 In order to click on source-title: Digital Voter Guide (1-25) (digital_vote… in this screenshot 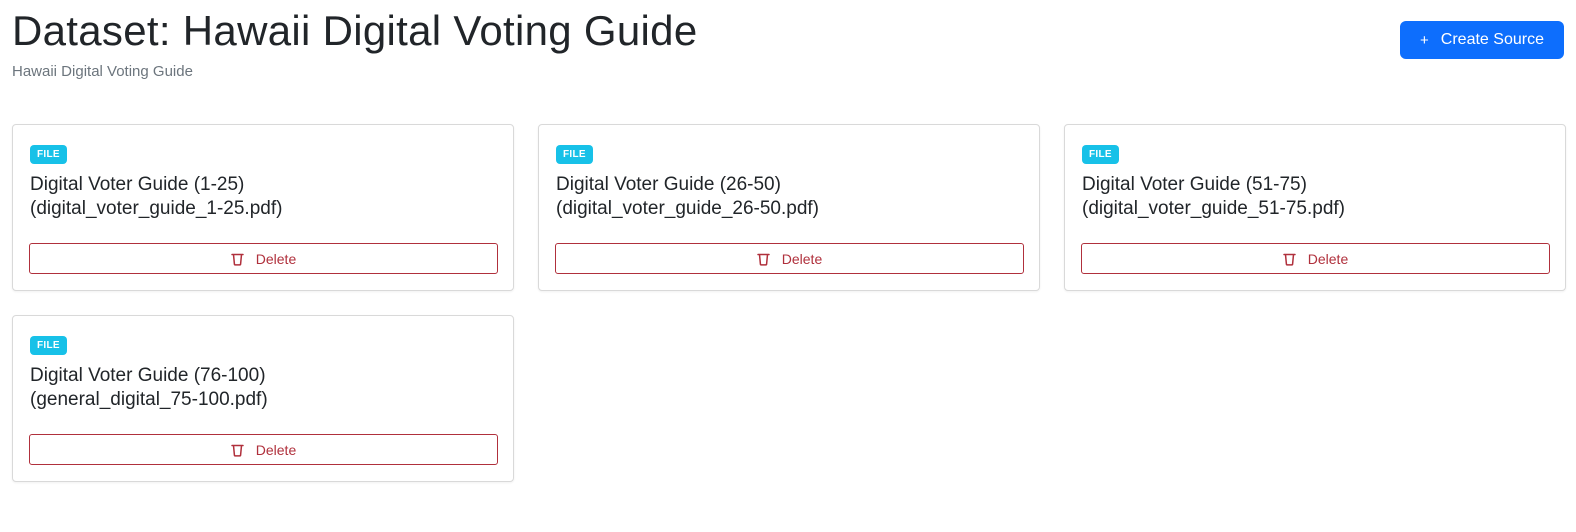, I will do `click(264, 197)`.